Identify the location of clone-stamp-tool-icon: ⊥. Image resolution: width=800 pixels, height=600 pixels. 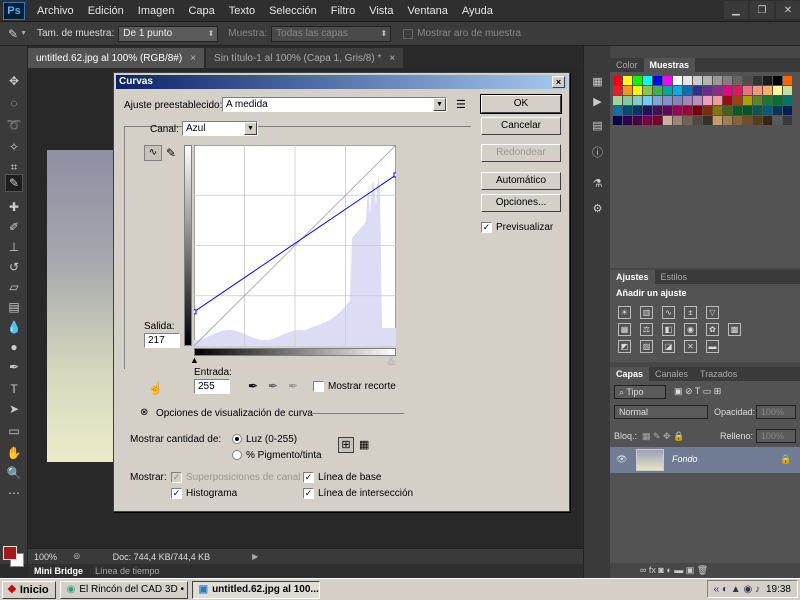
(14, 247).